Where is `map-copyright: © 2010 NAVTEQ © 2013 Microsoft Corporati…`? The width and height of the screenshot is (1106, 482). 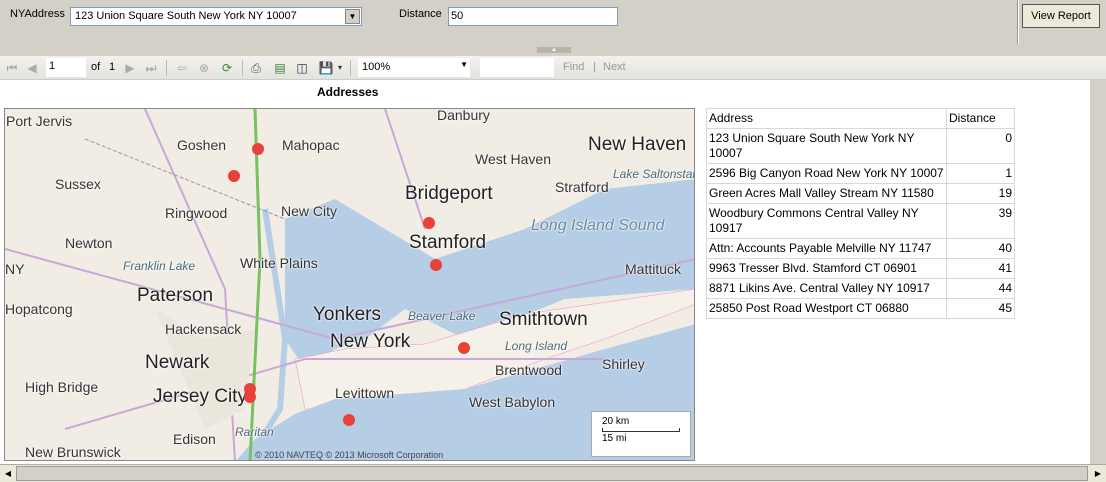
map-copyright: © 2010 NAVTEQ © 2013 Microsoft Corporati… is located at coordinates (349, 455).